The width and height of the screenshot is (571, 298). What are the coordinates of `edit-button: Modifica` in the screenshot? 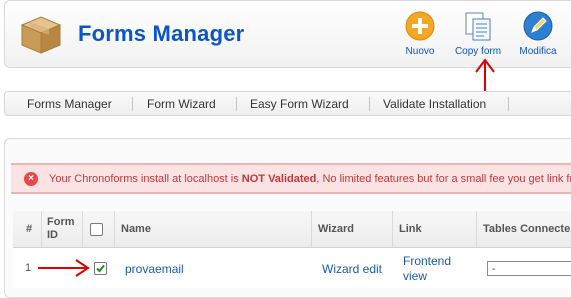 It's located at (538, 33).